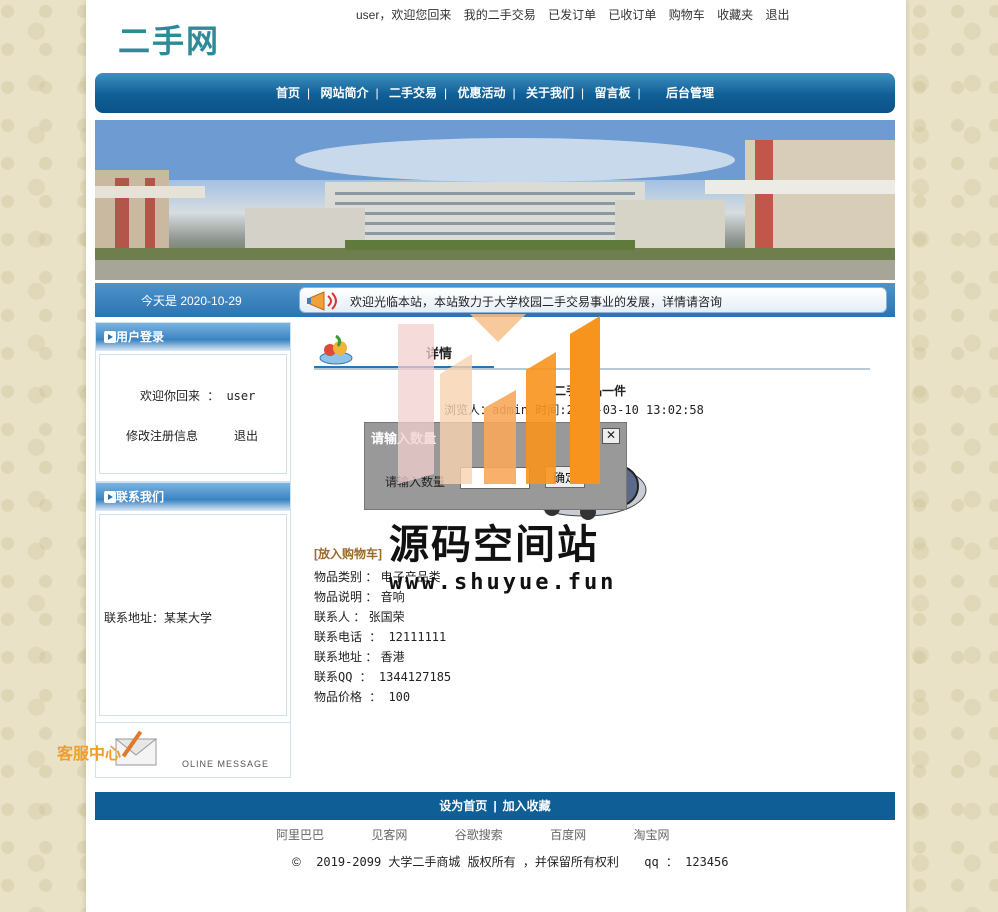  I want to click on online-message-label: OLINE MESSAGE, so click(226, 764).